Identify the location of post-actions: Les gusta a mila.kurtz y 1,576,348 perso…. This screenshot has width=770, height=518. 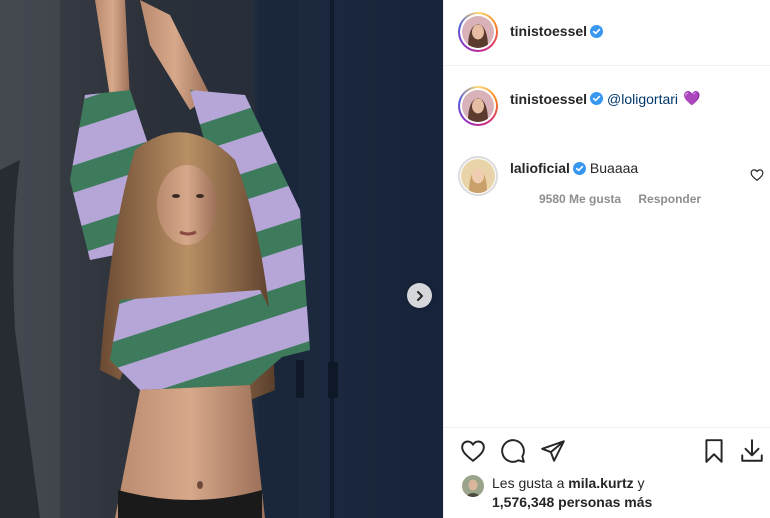
(607, 472).